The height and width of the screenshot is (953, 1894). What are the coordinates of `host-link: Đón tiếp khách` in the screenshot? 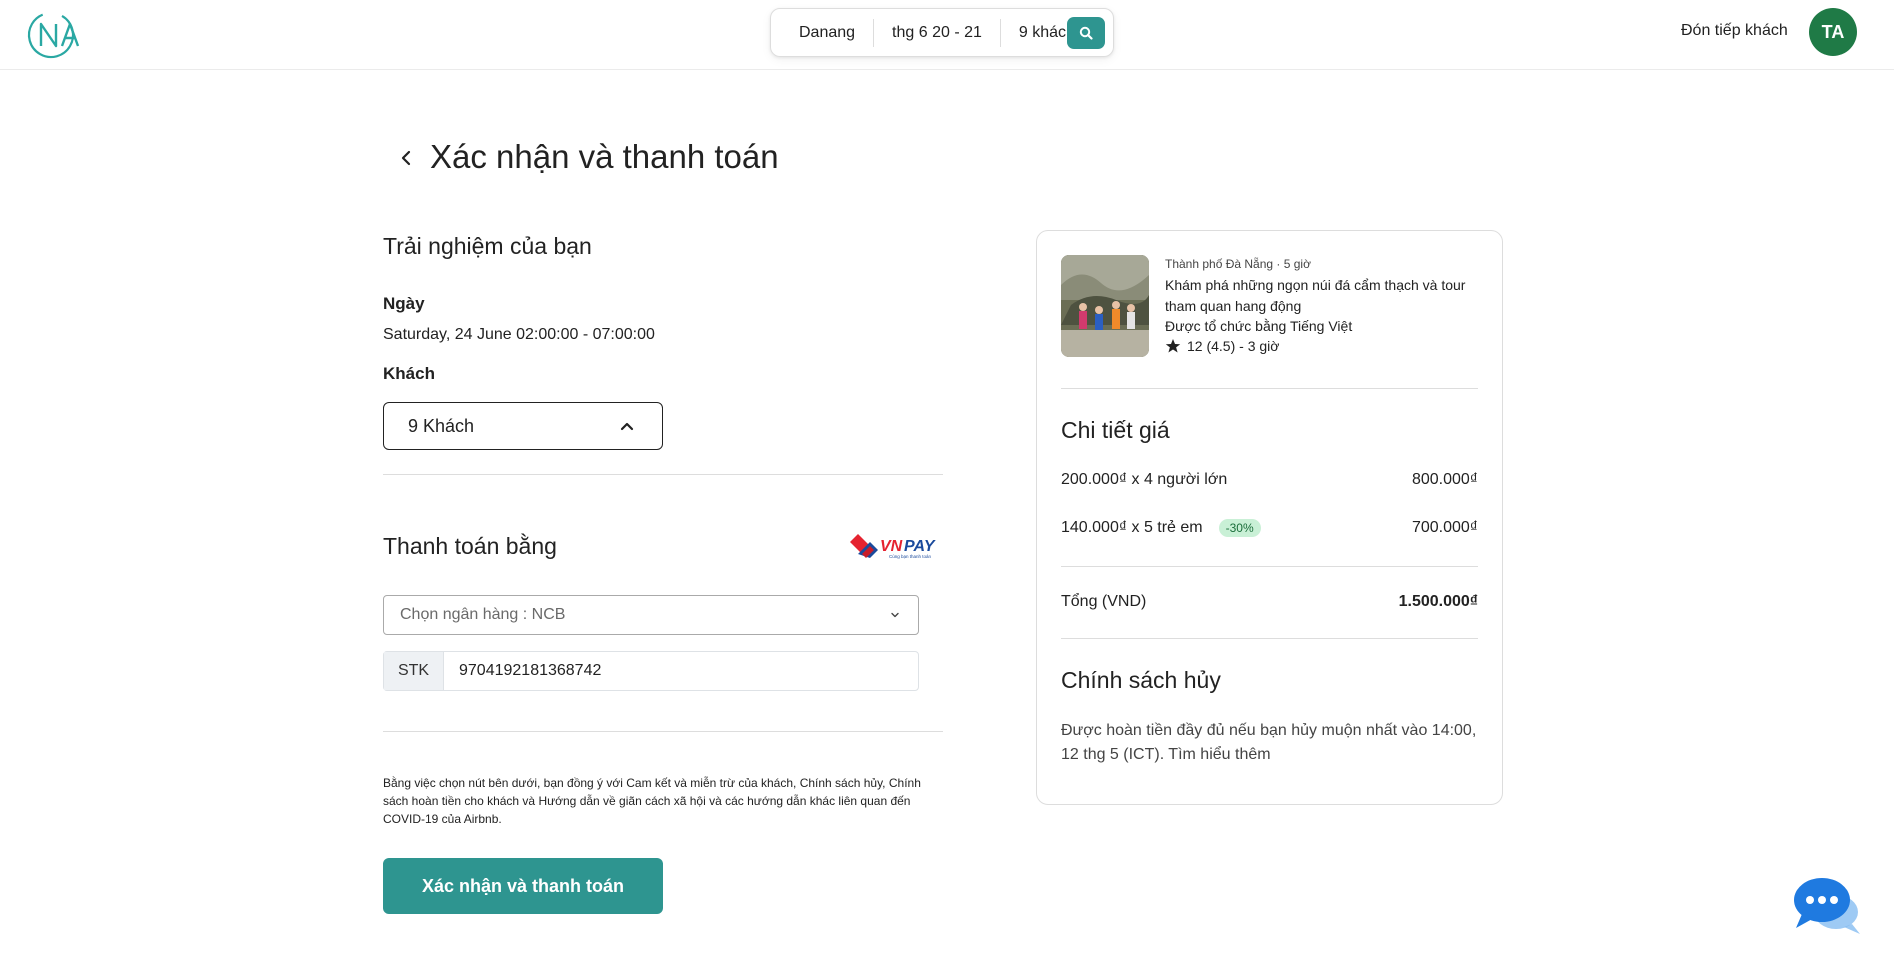 It's located at (1734, 31).